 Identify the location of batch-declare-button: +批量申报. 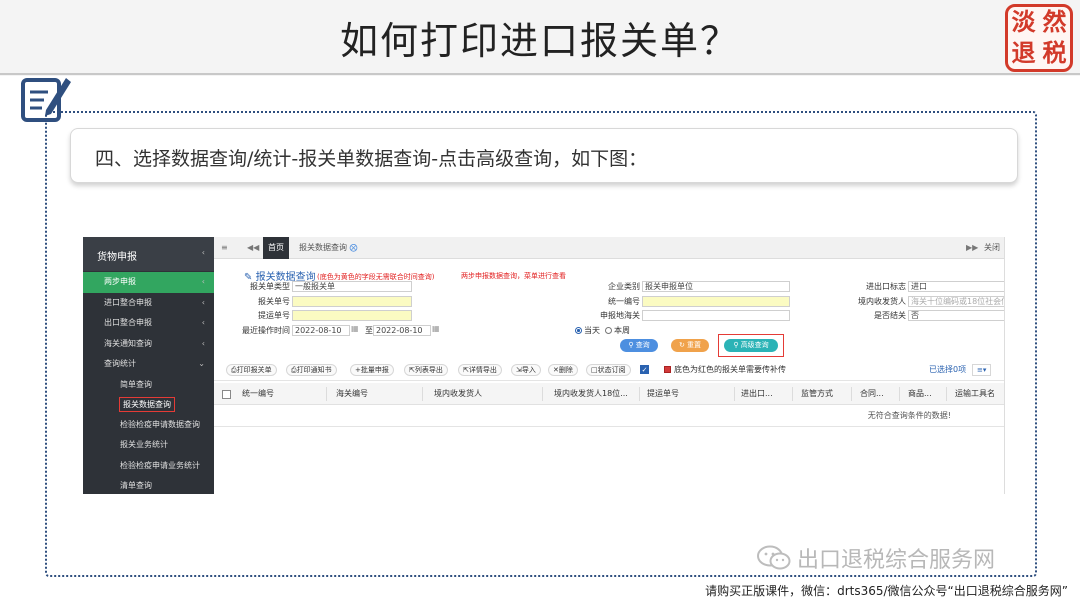
(372, 370).